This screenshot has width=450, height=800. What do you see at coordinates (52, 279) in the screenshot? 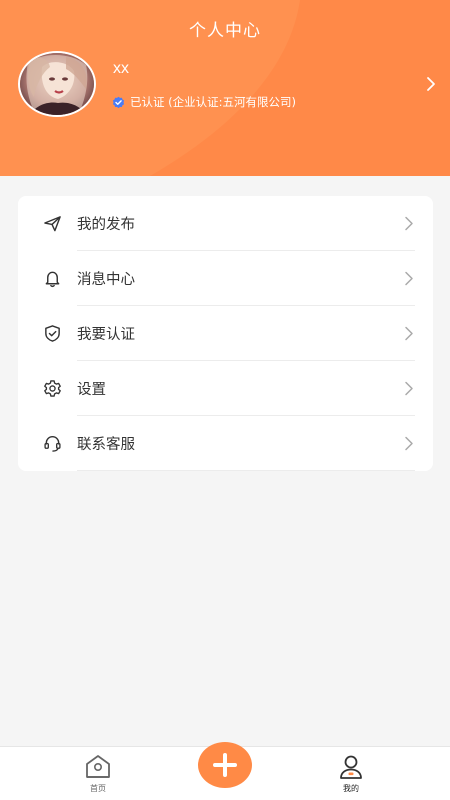
I see `bell-icon` at bounding box center [52, 279].